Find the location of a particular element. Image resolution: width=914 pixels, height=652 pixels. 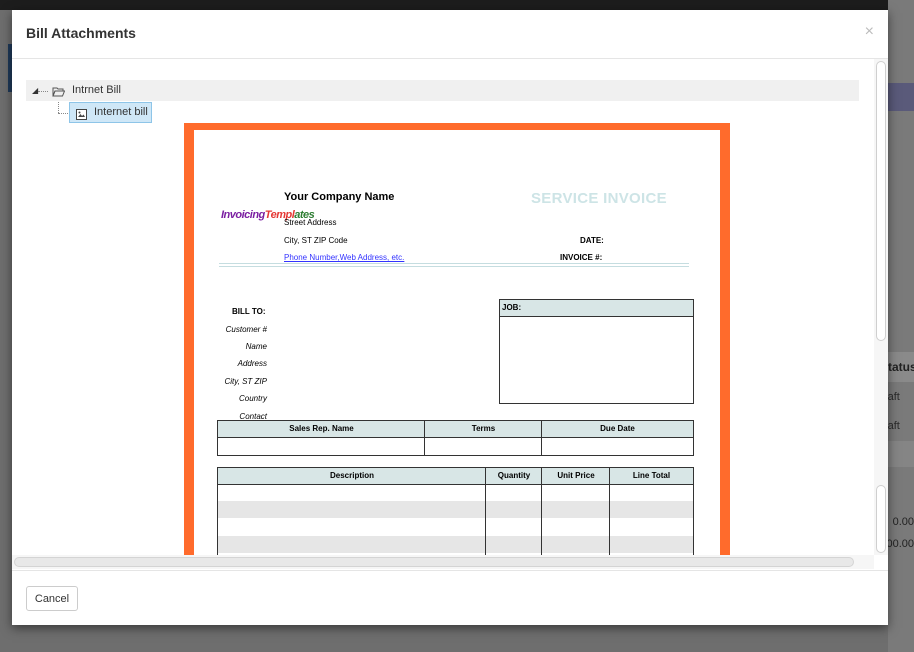

background-panel: Status Draft Draft 0.00 000.00 is located at coordinates (901, 326).